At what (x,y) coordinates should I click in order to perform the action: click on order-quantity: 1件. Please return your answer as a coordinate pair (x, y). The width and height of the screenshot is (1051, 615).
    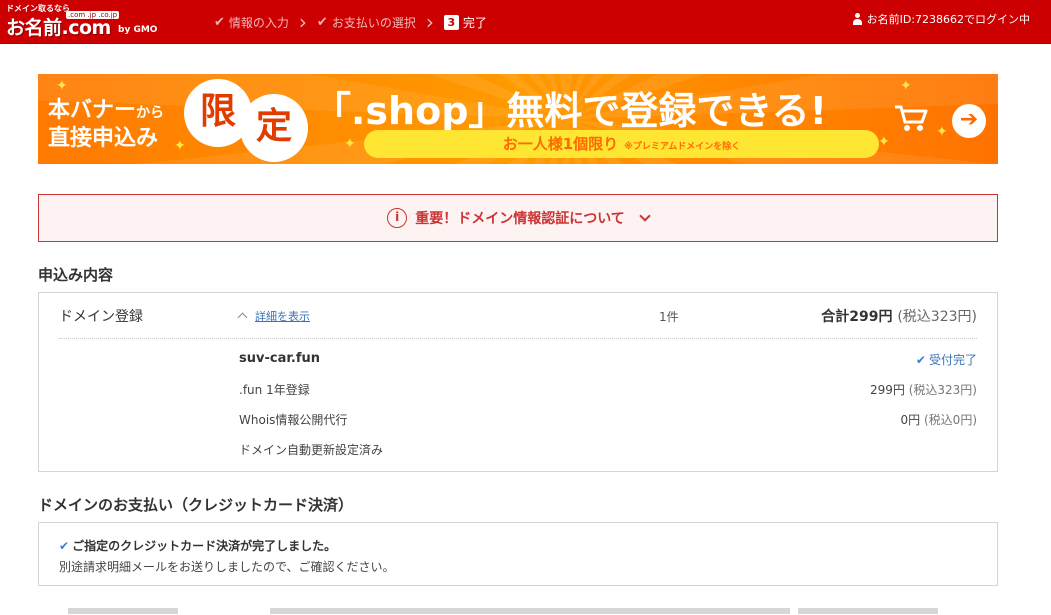
    Looking at the image, I should click on (669, 317).